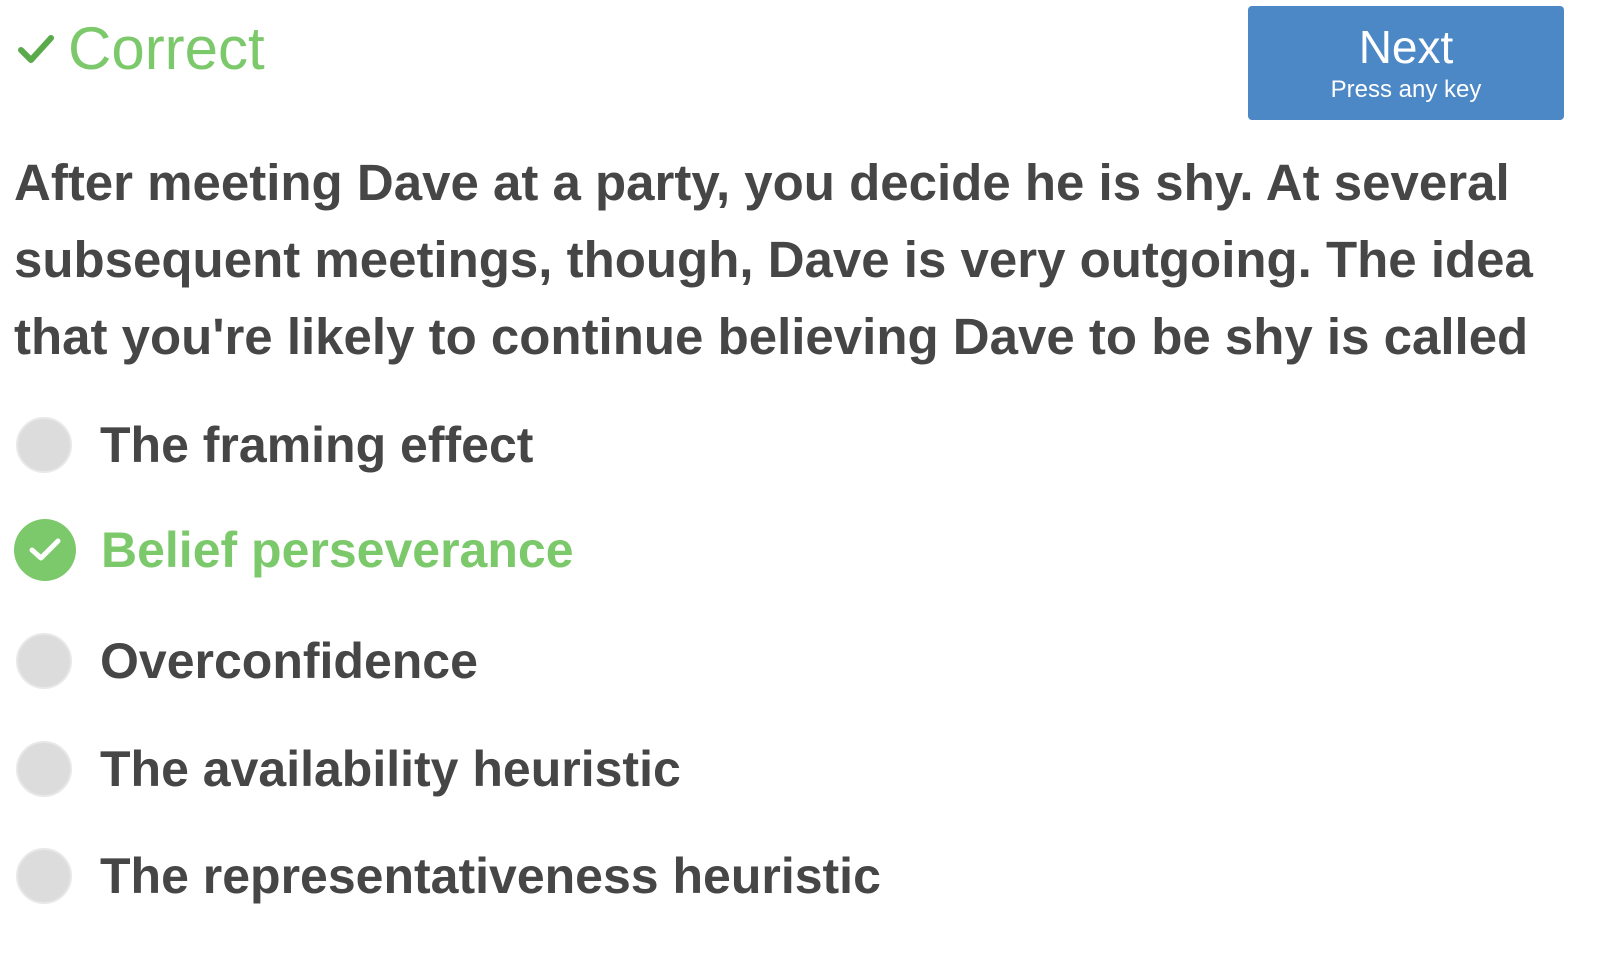 Image resolution: width=1598 pixels, height=956 pixels. I want to click on next-button: Next Press any key, so click(1406, 63).